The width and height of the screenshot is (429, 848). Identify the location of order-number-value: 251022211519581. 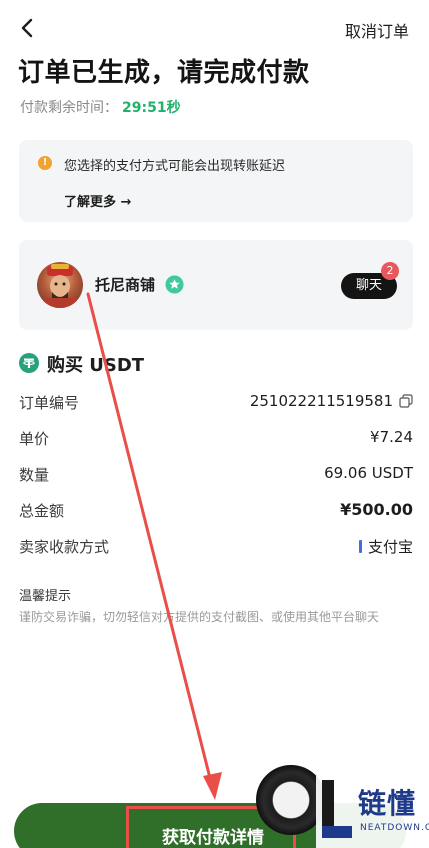
(331, 401).